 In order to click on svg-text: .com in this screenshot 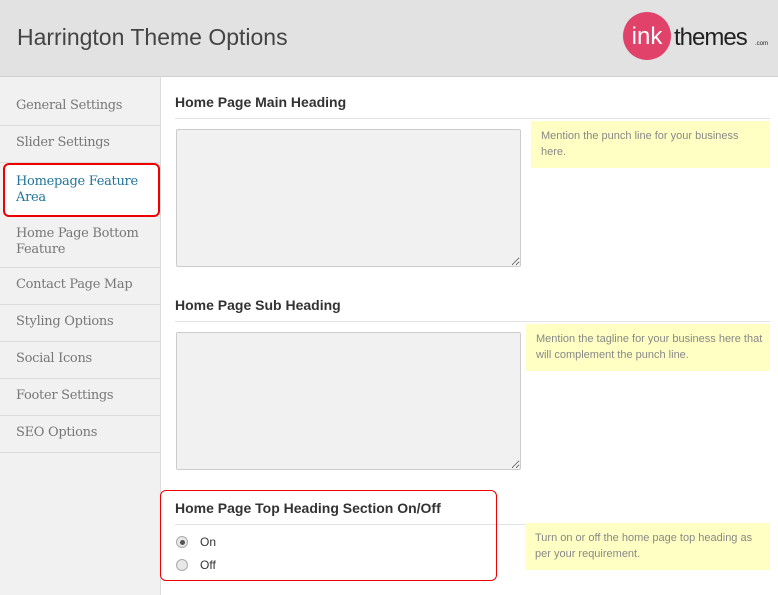, I will do `click(761, 44)`.